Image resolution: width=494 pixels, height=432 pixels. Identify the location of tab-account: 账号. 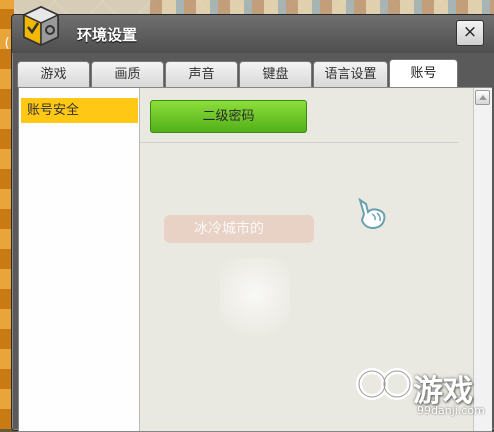
(423, 73).